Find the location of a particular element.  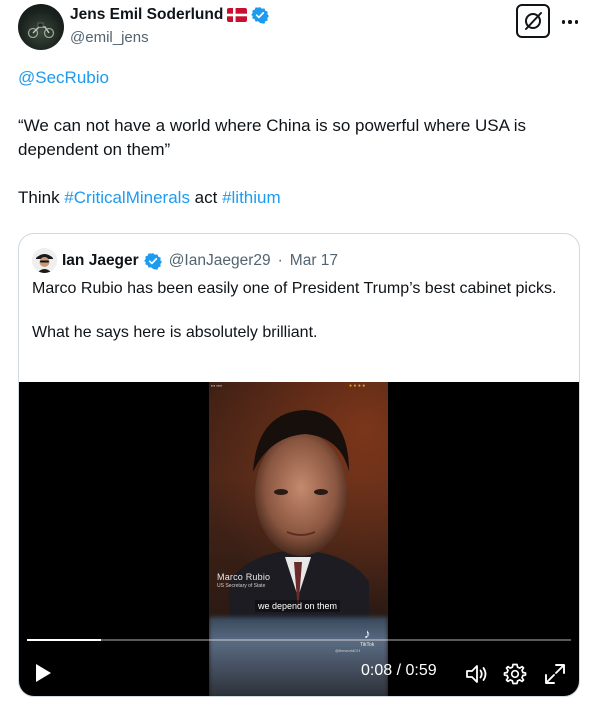

think-text: Think is located at coordinates (41, 197).